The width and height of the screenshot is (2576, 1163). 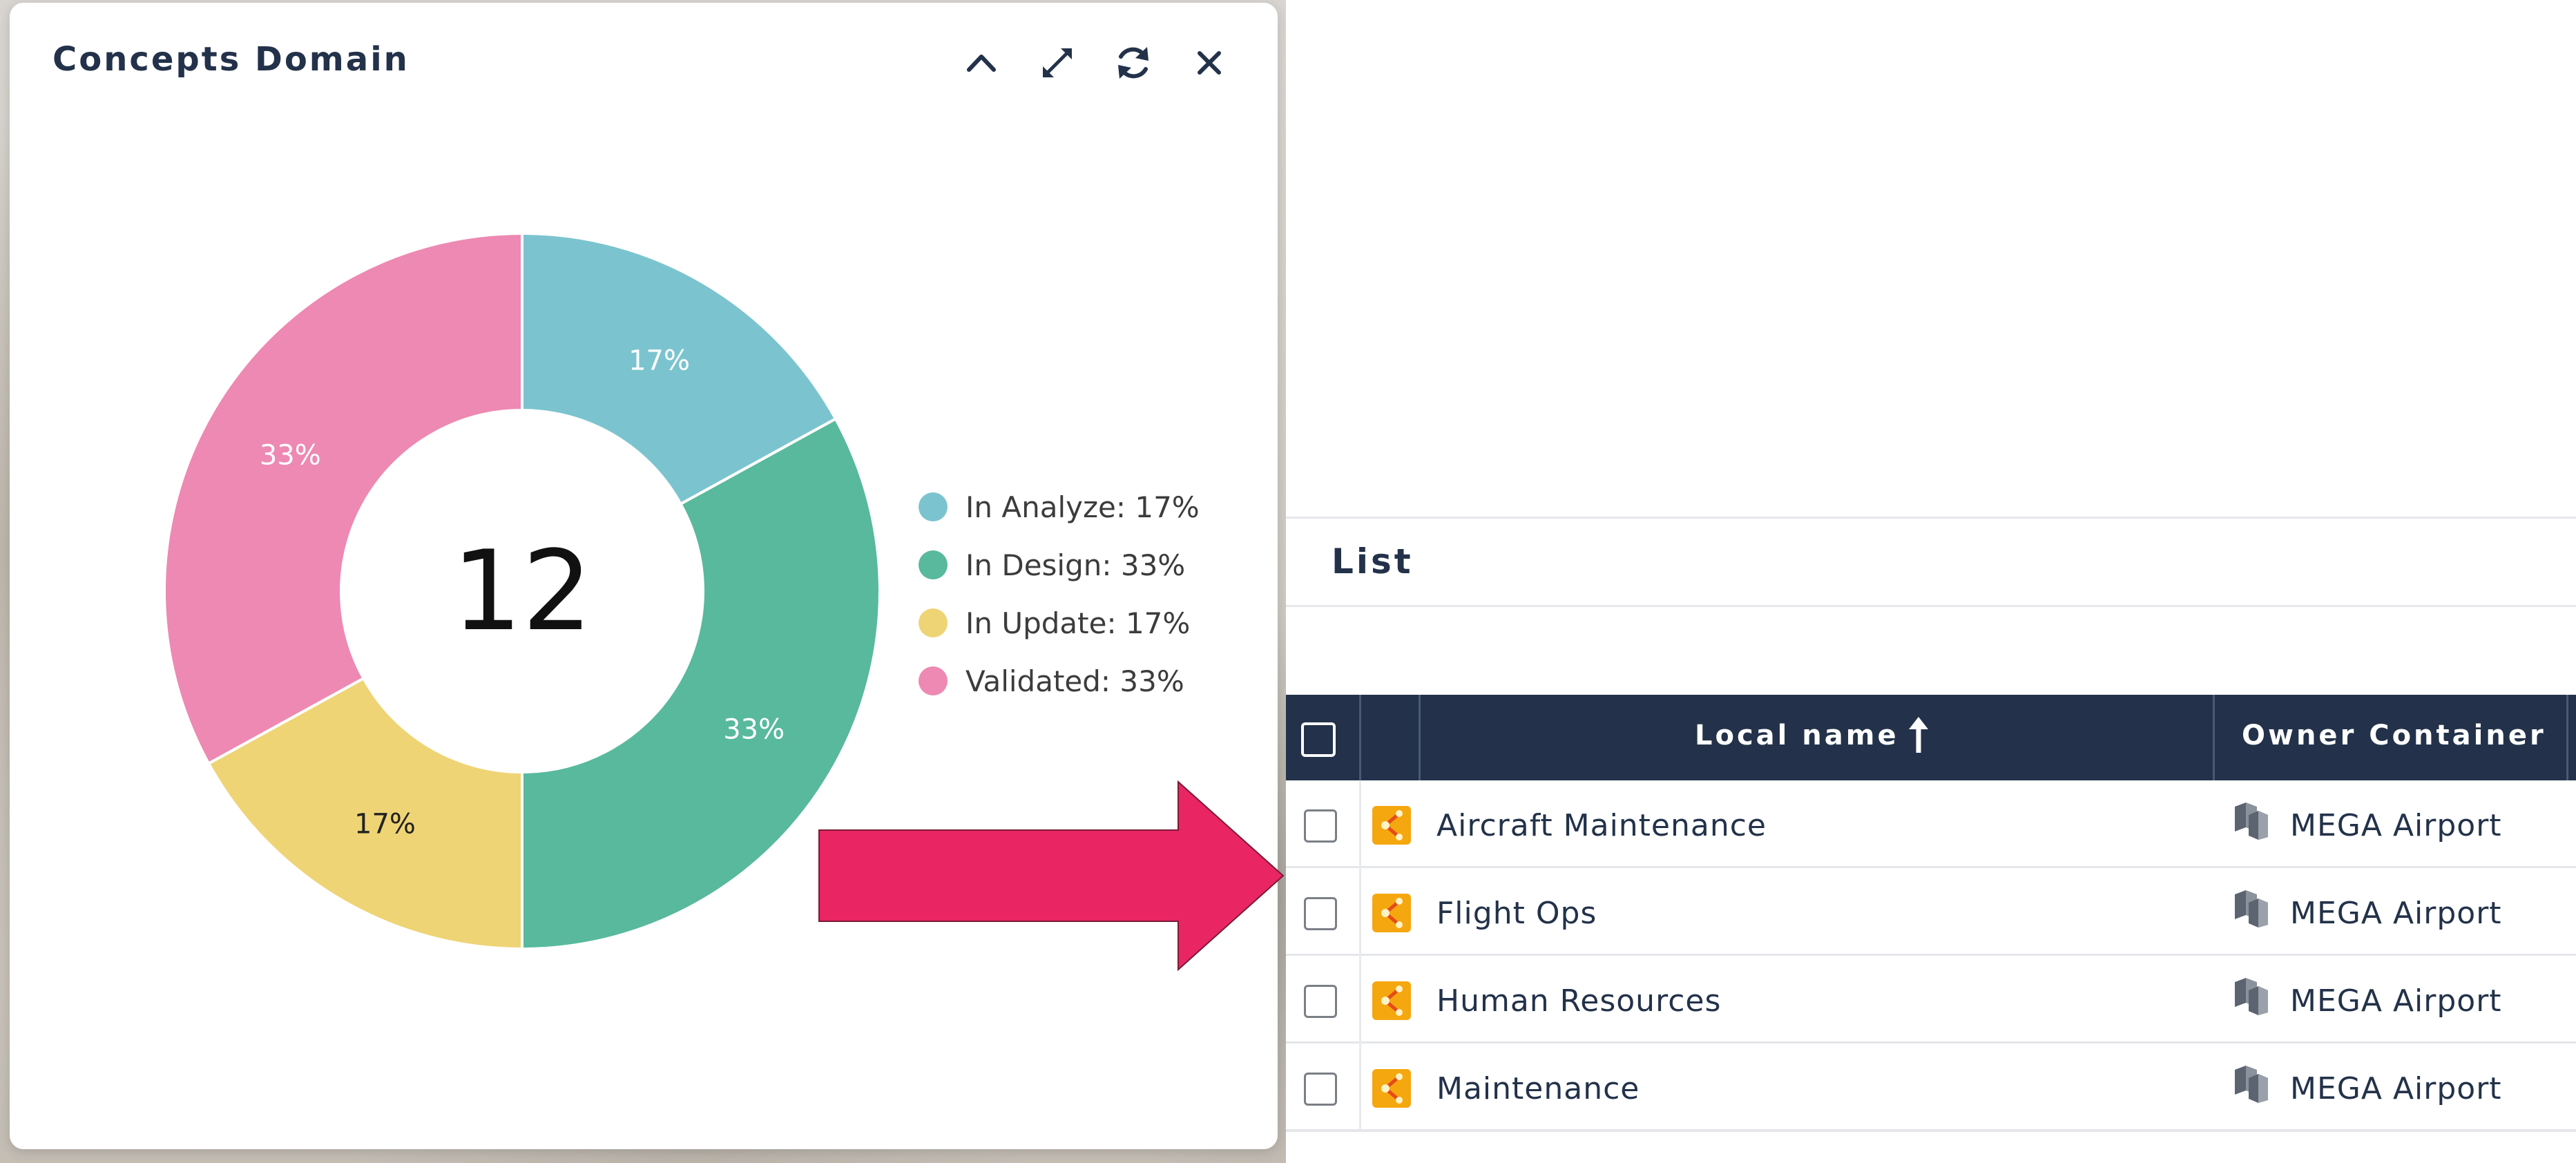 I want to click on legend-item: In Analyze: 17%, so click(x=1059, y=507).